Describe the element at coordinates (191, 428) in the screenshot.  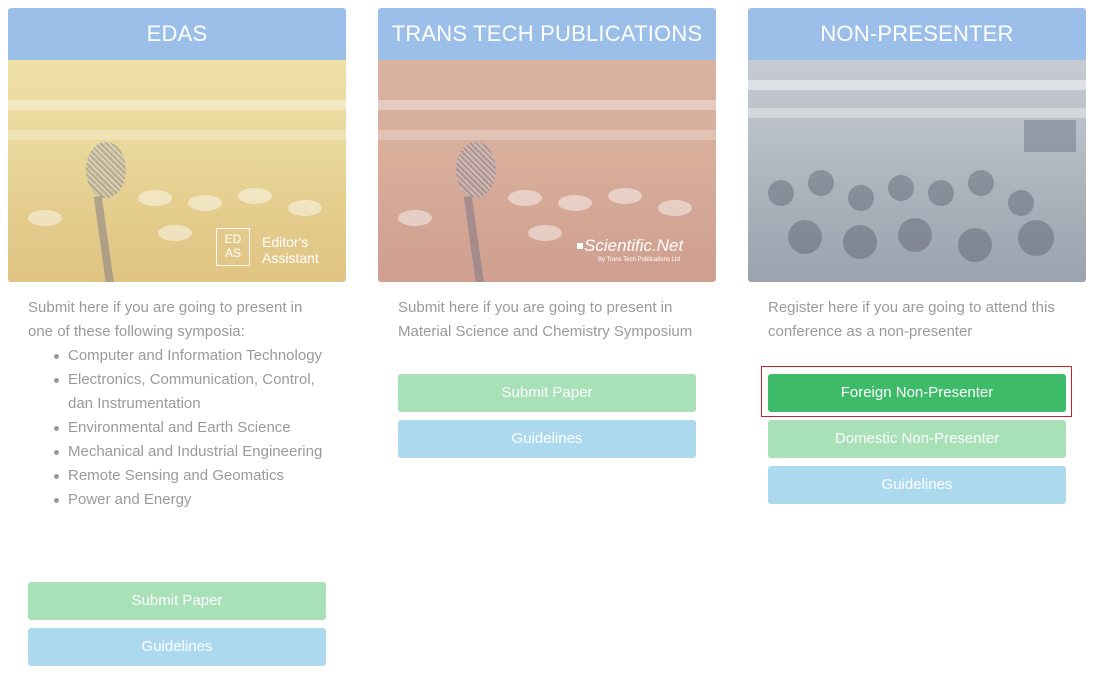
I see `list-item: Environmental and Earth Science` at that location.